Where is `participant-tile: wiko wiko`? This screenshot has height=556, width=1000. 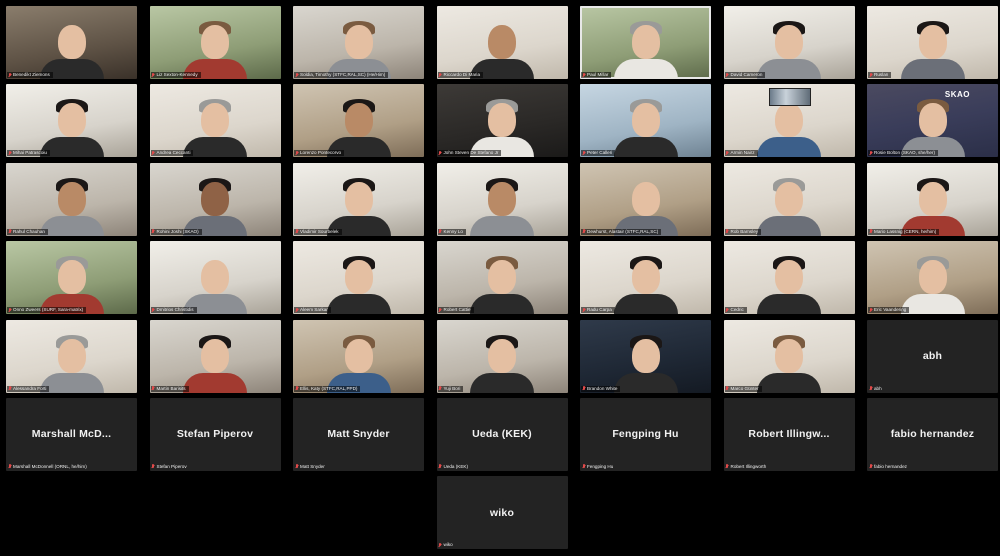 participant-tile: wiko wiko is located at coordinates (502, 513).